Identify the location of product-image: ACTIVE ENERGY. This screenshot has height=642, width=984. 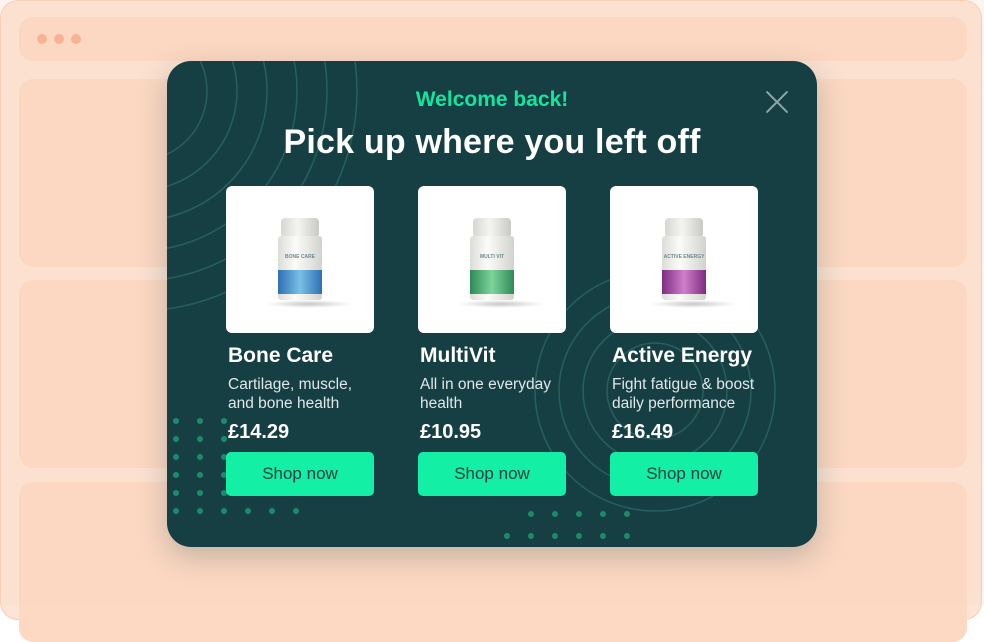
(684, 259).